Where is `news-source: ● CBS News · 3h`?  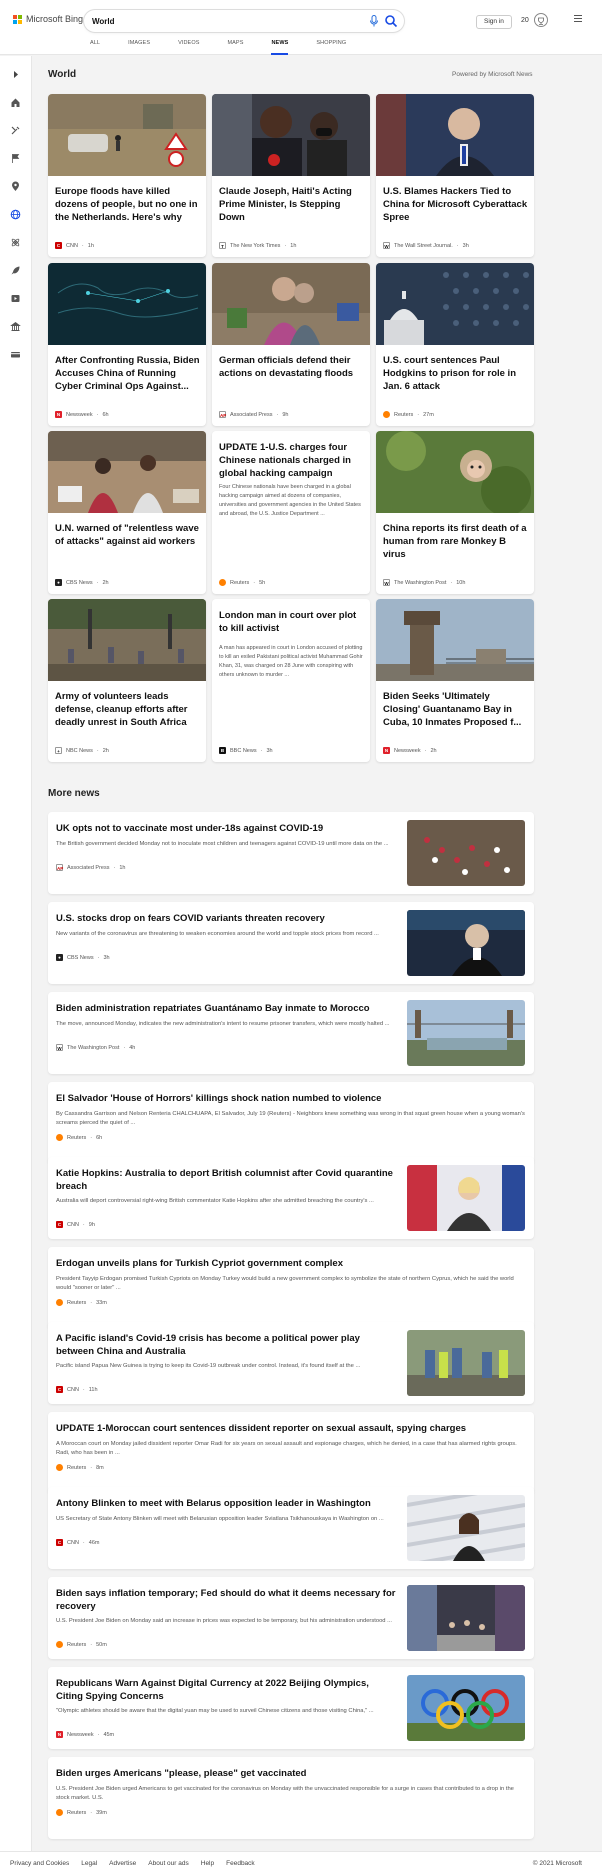 news-source: ● CBS News · 3h is located at coordinates (83, 957).